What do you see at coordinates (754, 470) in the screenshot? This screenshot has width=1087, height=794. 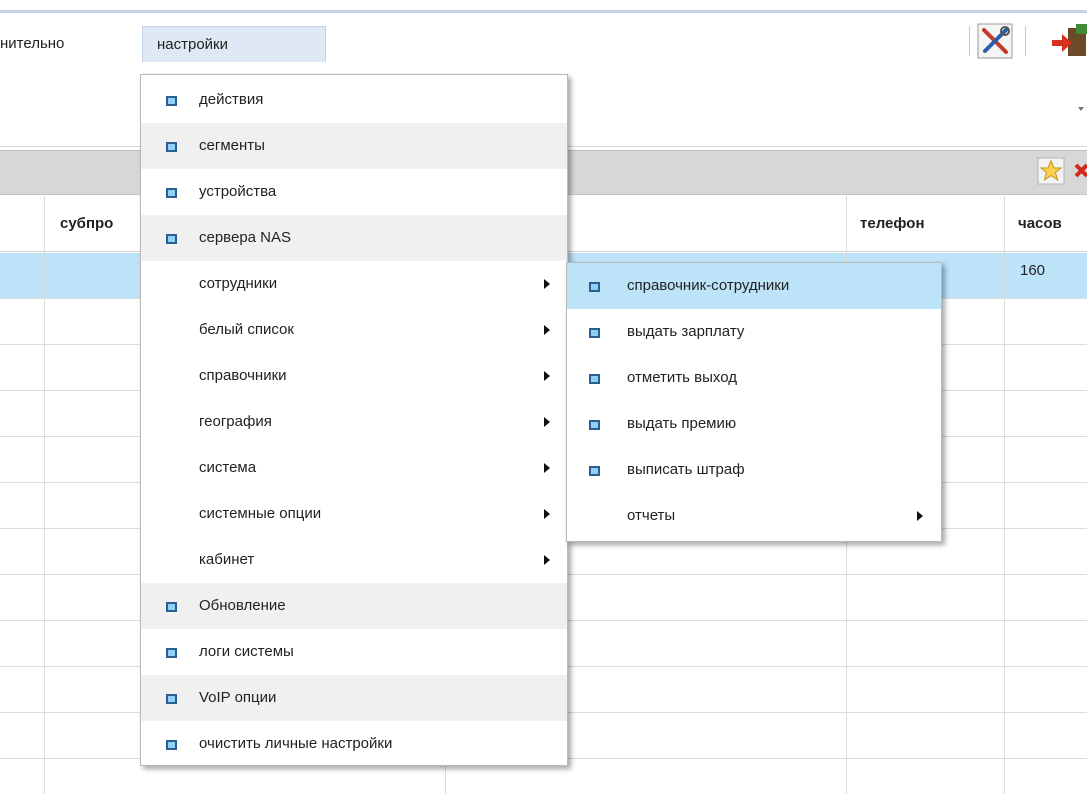 I see `submenu-item-issue-fine: выписать штраф` at bounding box center [754, 470].